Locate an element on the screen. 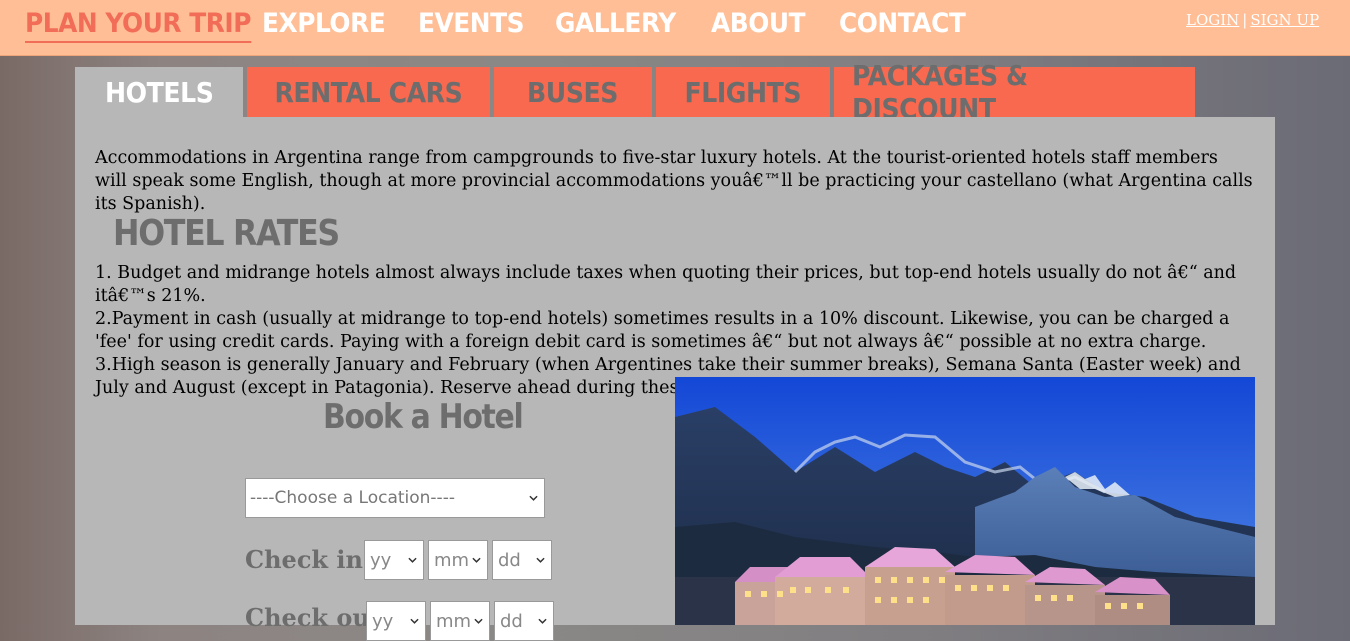 The image size is (1350, 641). nav-item-contact: CONTACT is located at coordinates (902, 23).